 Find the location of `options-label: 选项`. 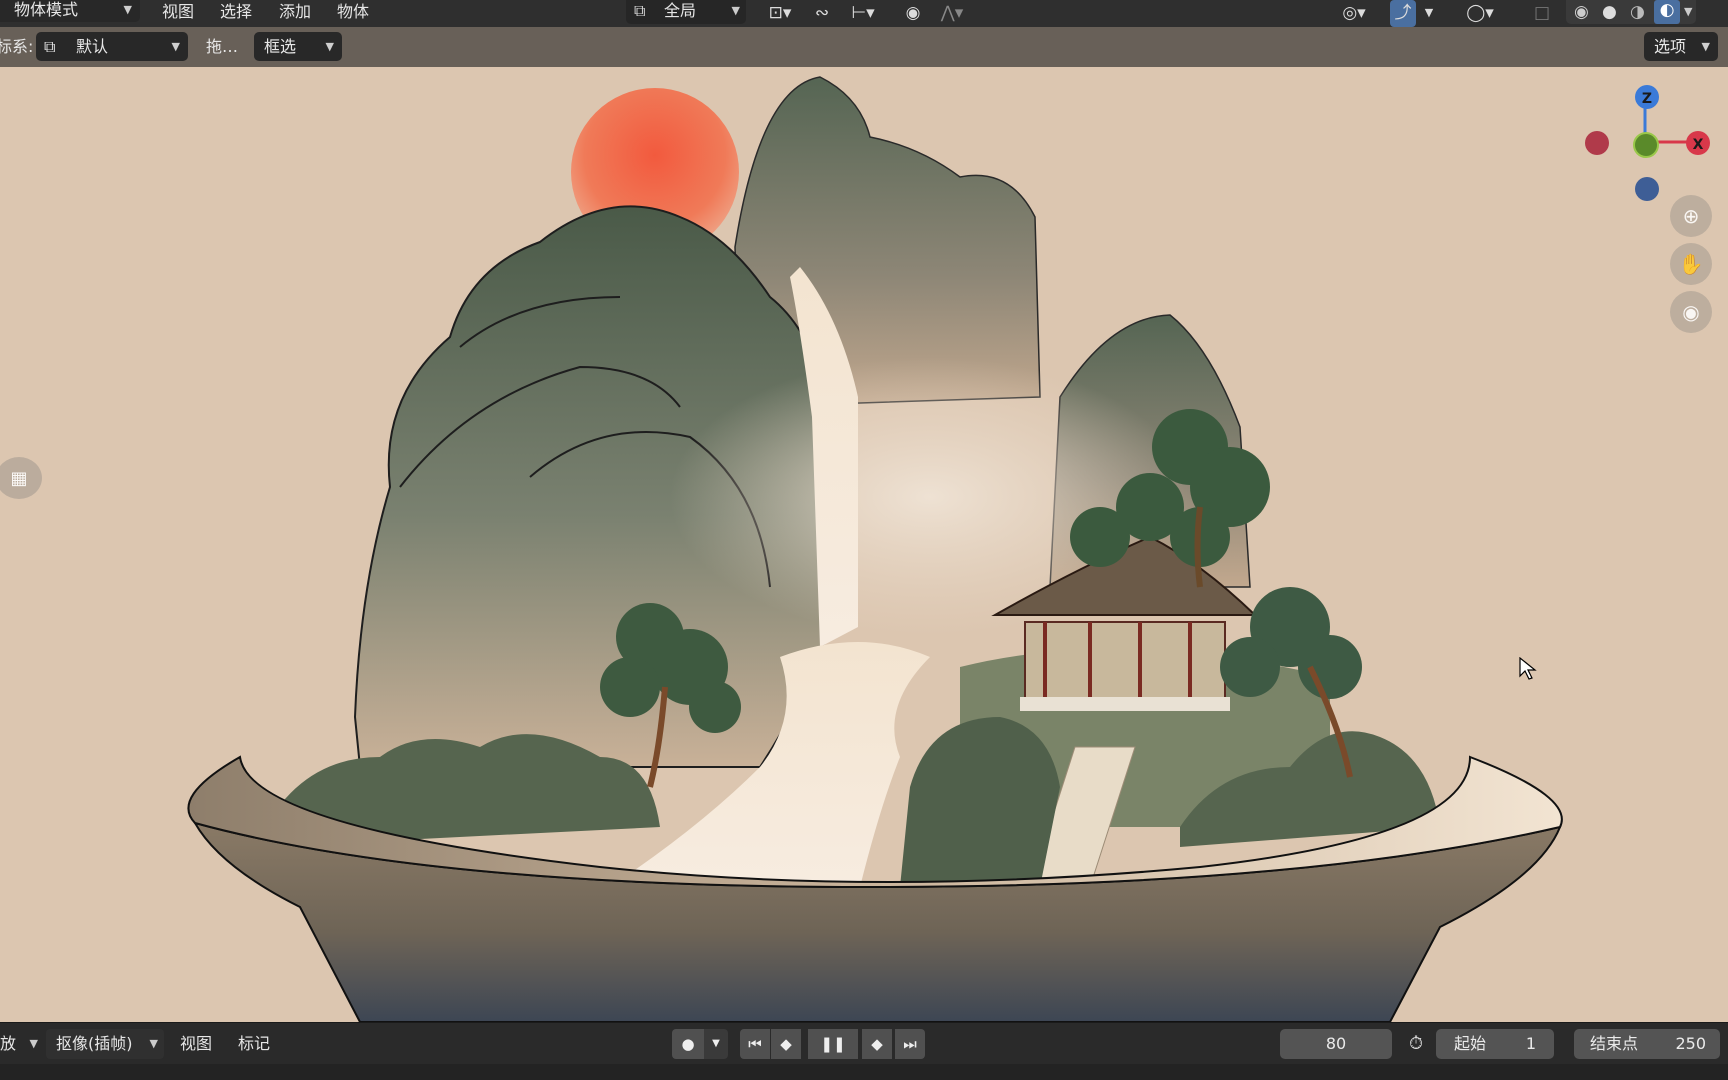

options-label: 选项 is located at coordinates (1670, 46).